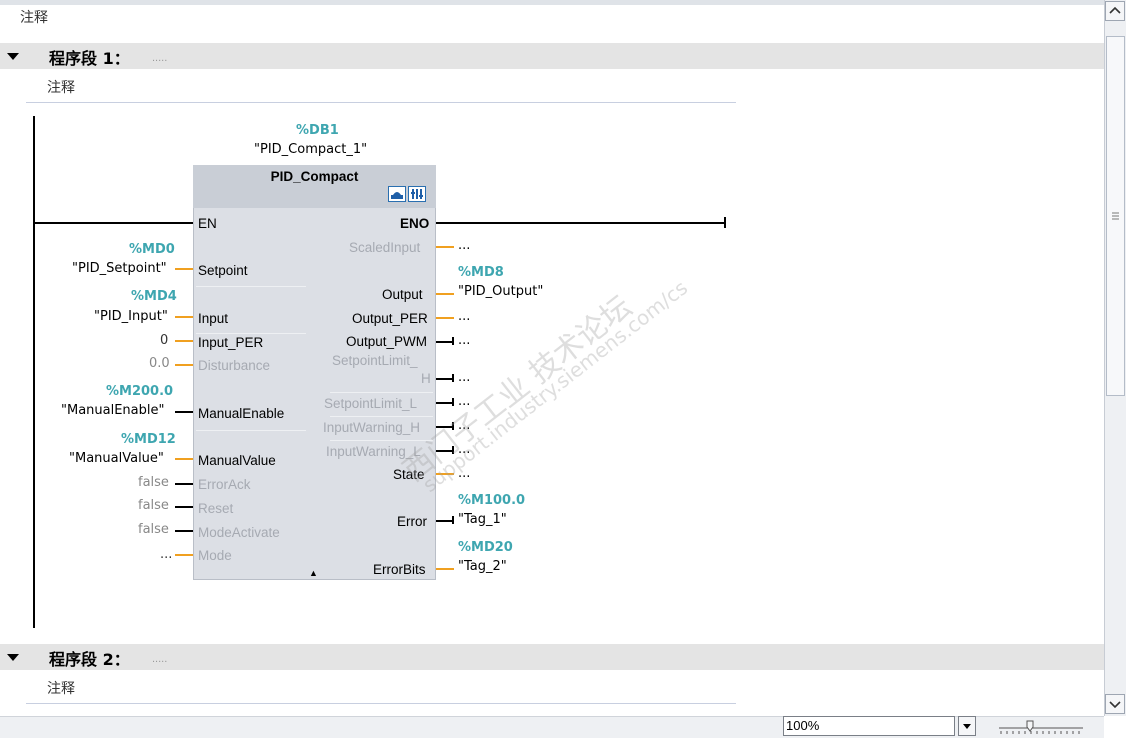 Image resolution: width=1126 pixels, height=739 pixels. I want to click on reset-value: false, so click(153, 505).